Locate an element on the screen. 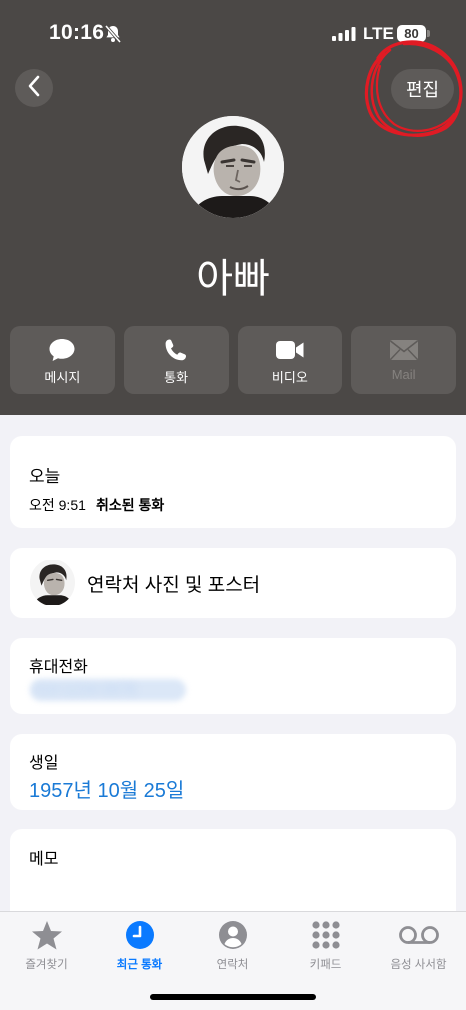 This screenshot has width=466, height=1010. mail-label: Mail is located at coordinates (403, 374).